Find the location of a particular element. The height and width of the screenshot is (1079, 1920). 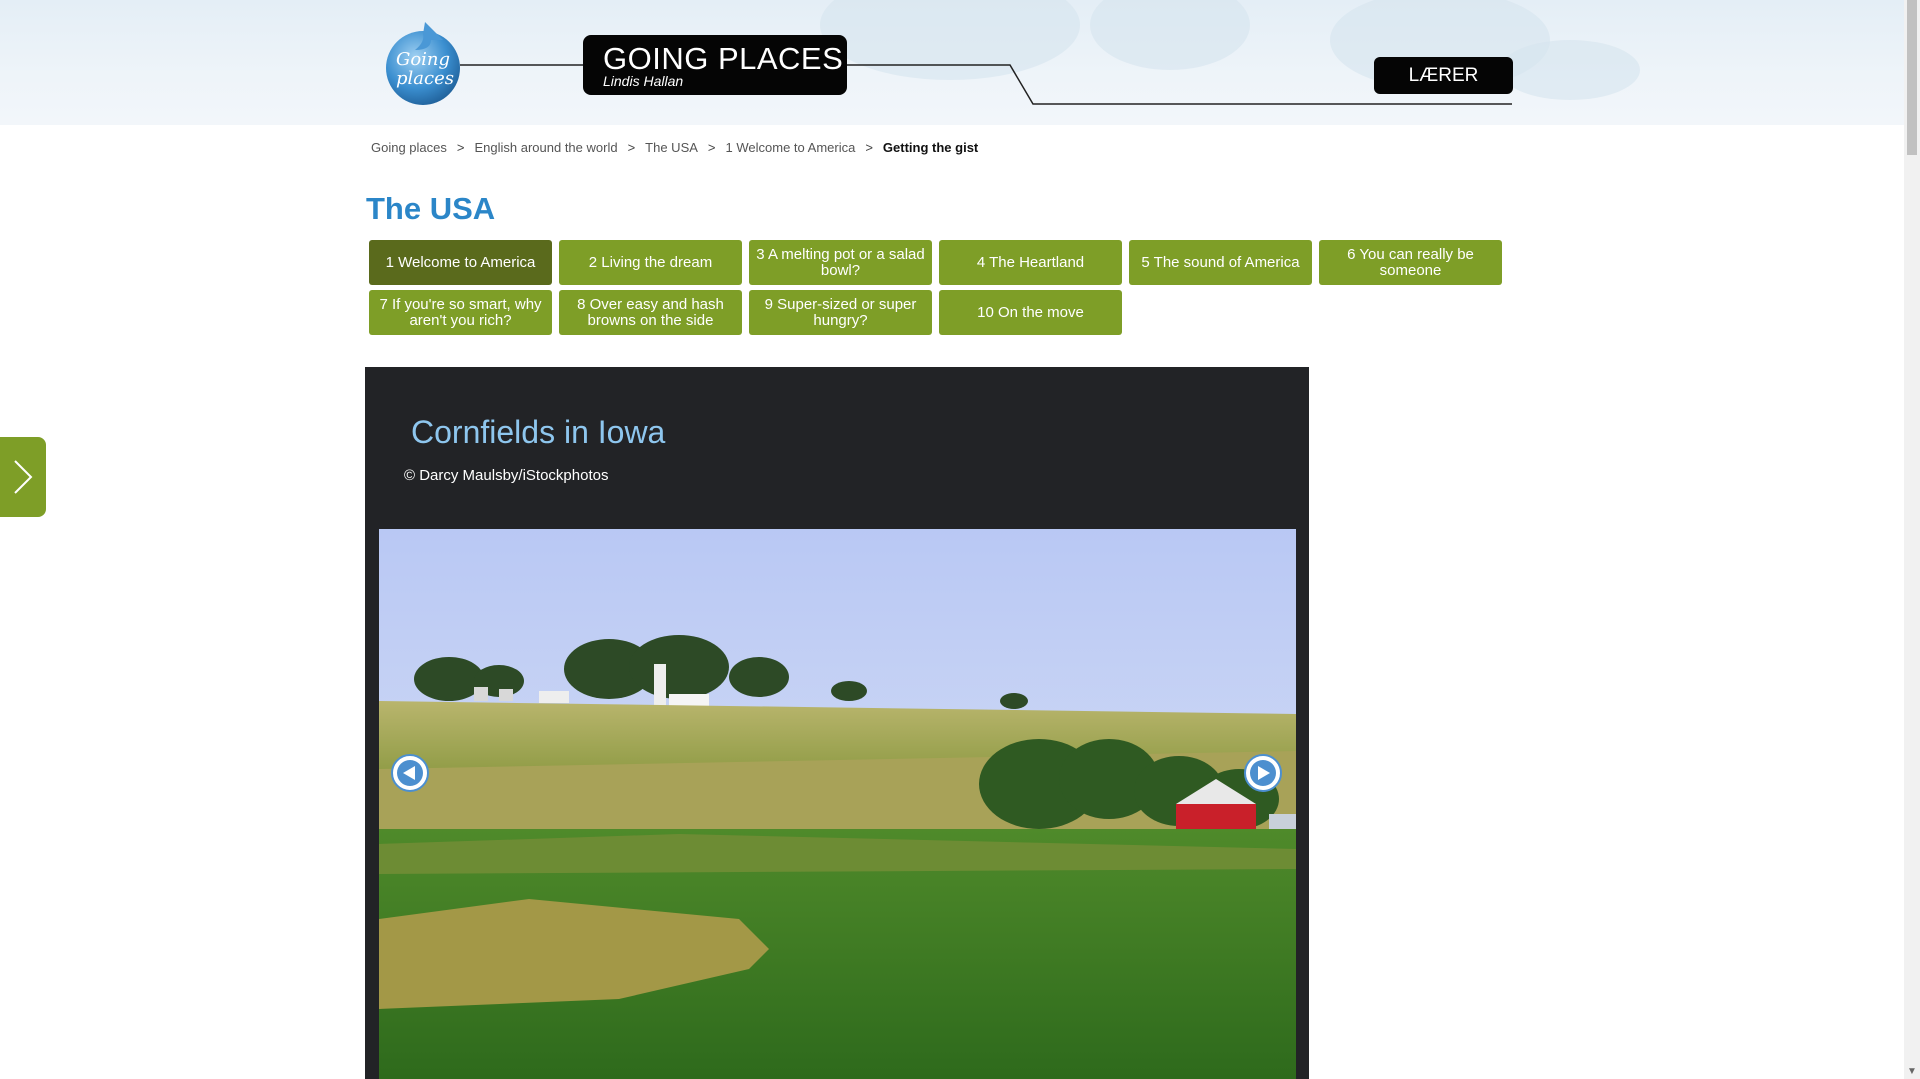

breadcrumb-item: The USA is located at coordinates (671, 147).